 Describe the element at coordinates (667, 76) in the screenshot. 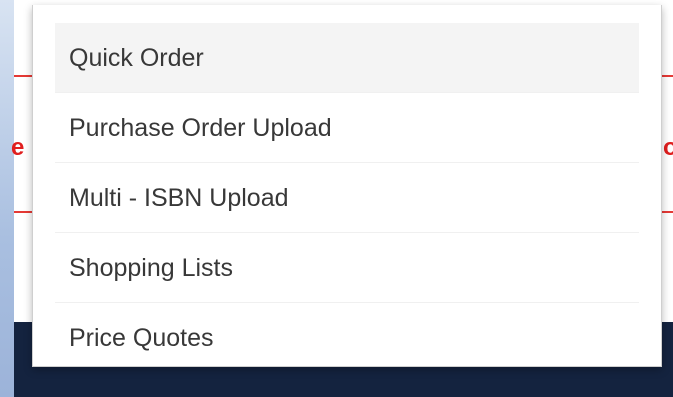

I see `divider-line-right-top` at that location.